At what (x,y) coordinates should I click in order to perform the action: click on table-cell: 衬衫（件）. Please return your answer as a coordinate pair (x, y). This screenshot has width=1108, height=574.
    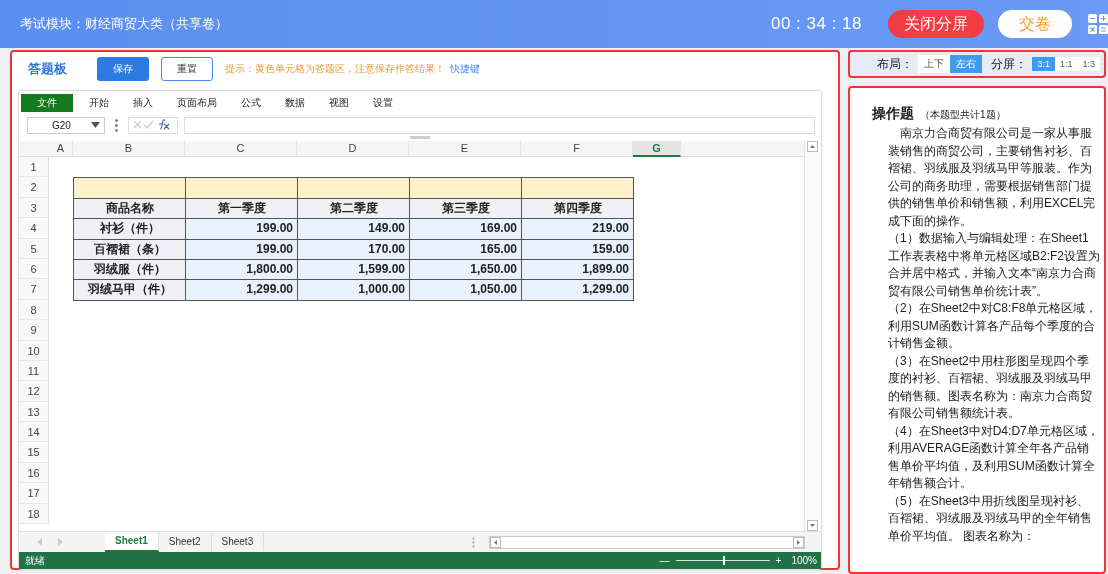
    Looking at the image, I should click on (129, 229).